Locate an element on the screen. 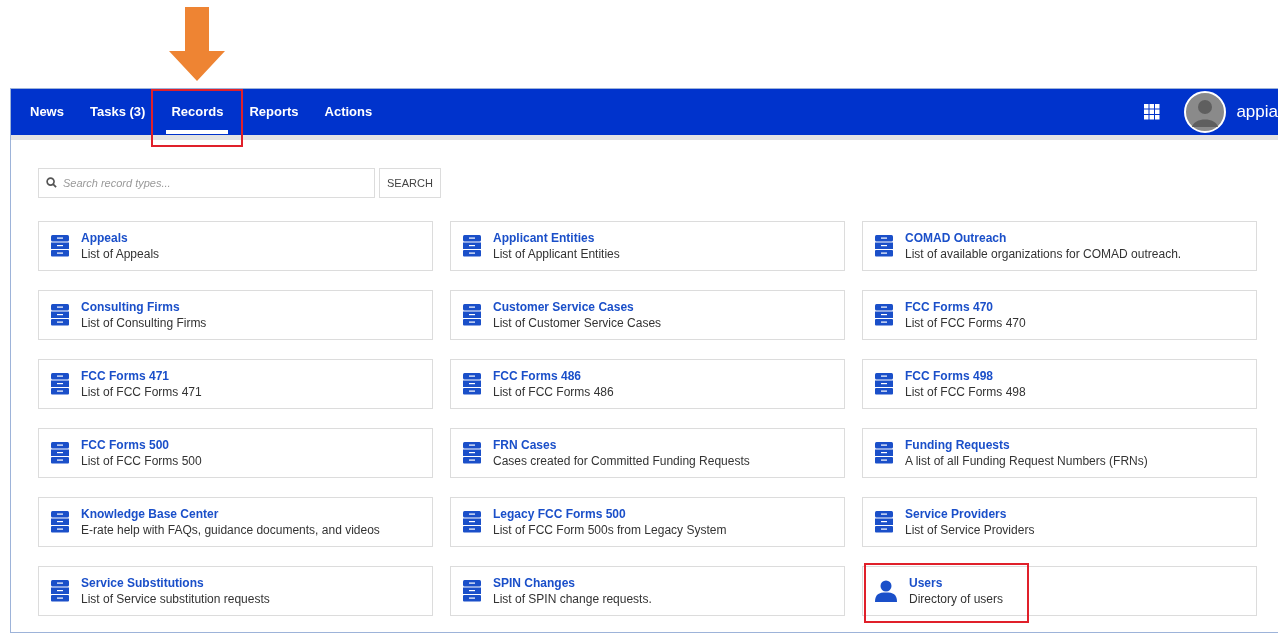  record-tile: Knowledge Base Center E-rate help with FAQs, guidance documents, and videos is located at coordinates (235, 522).